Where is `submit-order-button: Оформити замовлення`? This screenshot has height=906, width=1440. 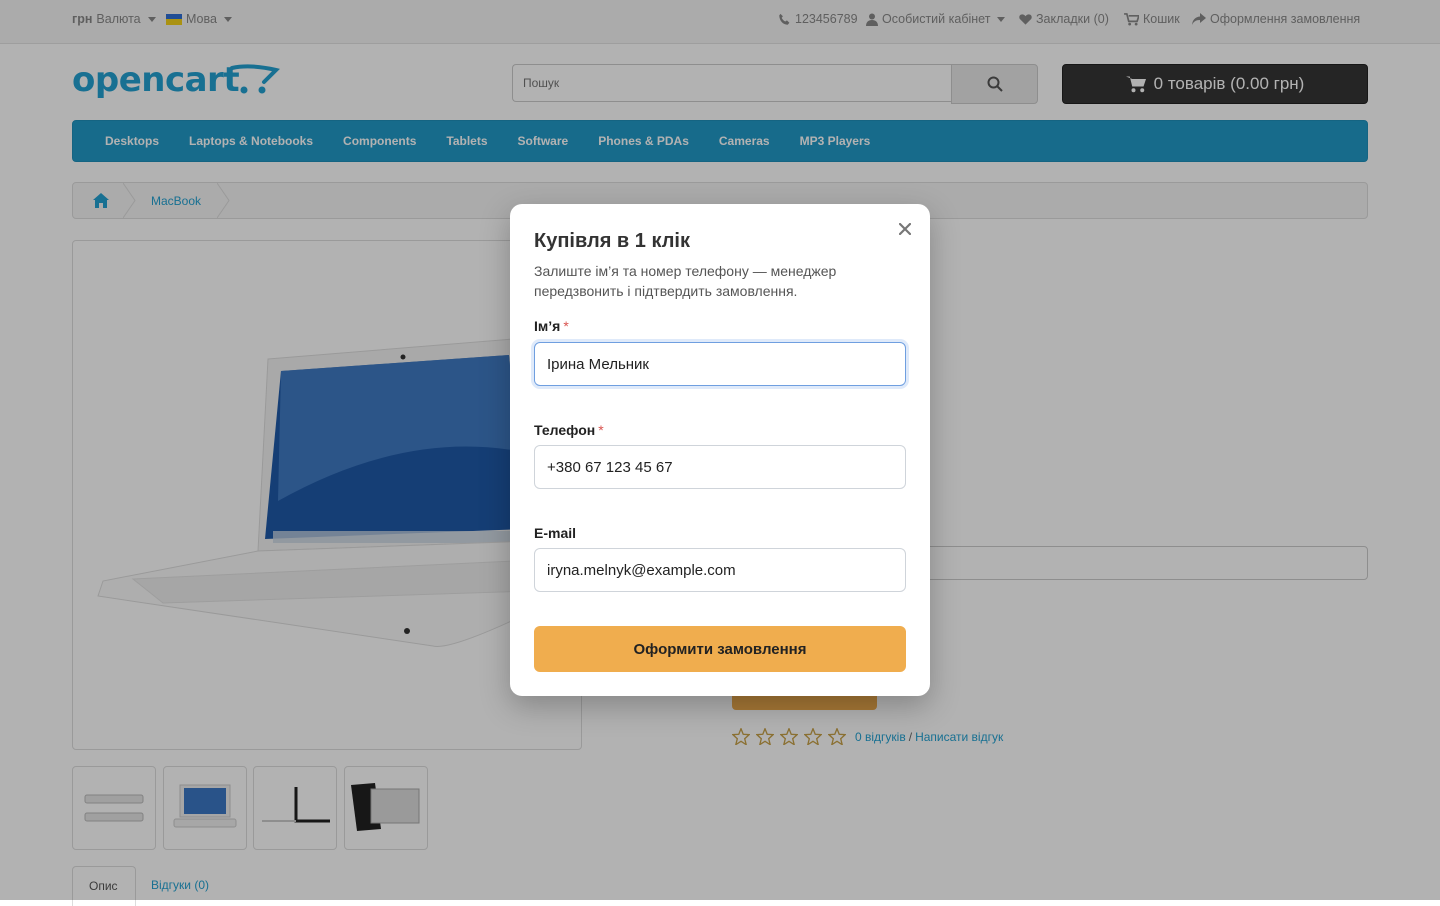 submit-order-button: Оформити замовлення is located at coordinates (720, 649).